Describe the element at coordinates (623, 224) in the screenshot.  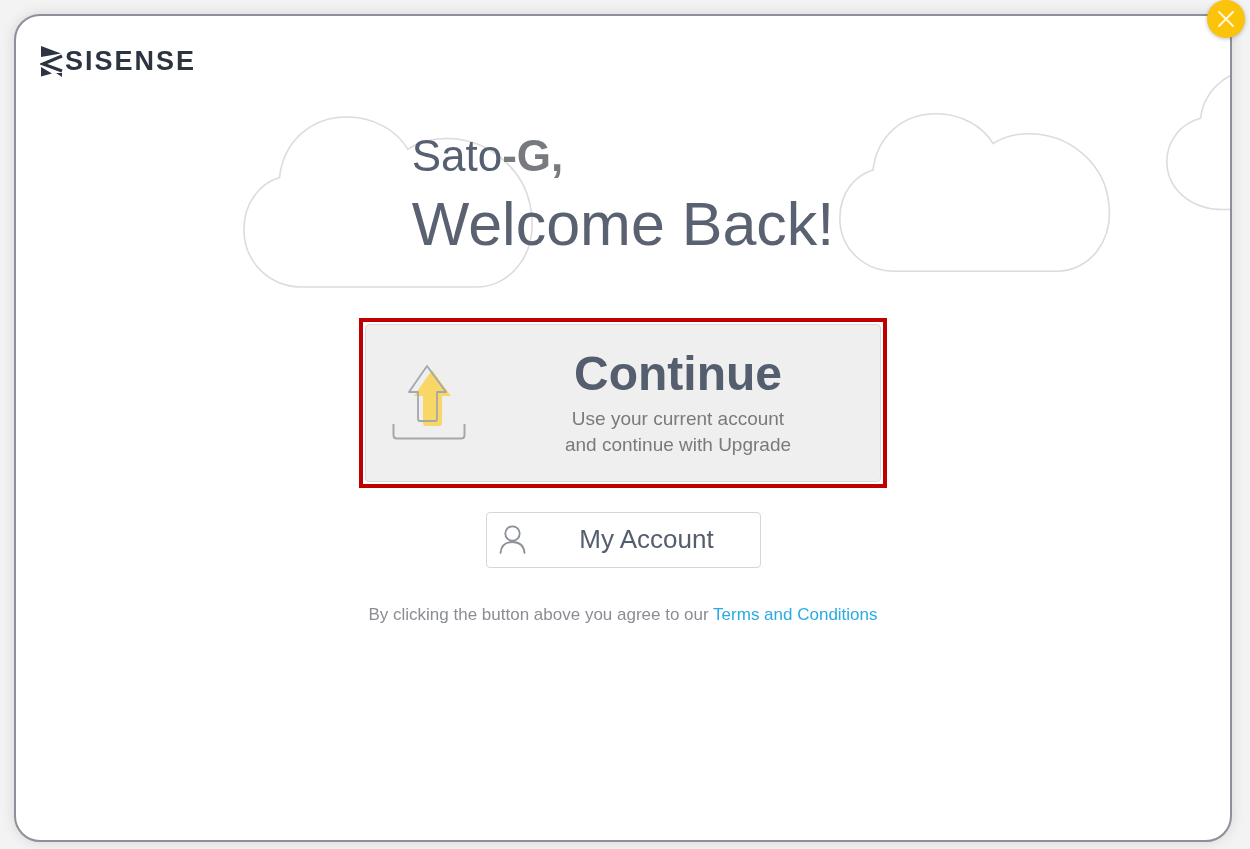
I see `welcome-heading: Welcome Back!` at that location.